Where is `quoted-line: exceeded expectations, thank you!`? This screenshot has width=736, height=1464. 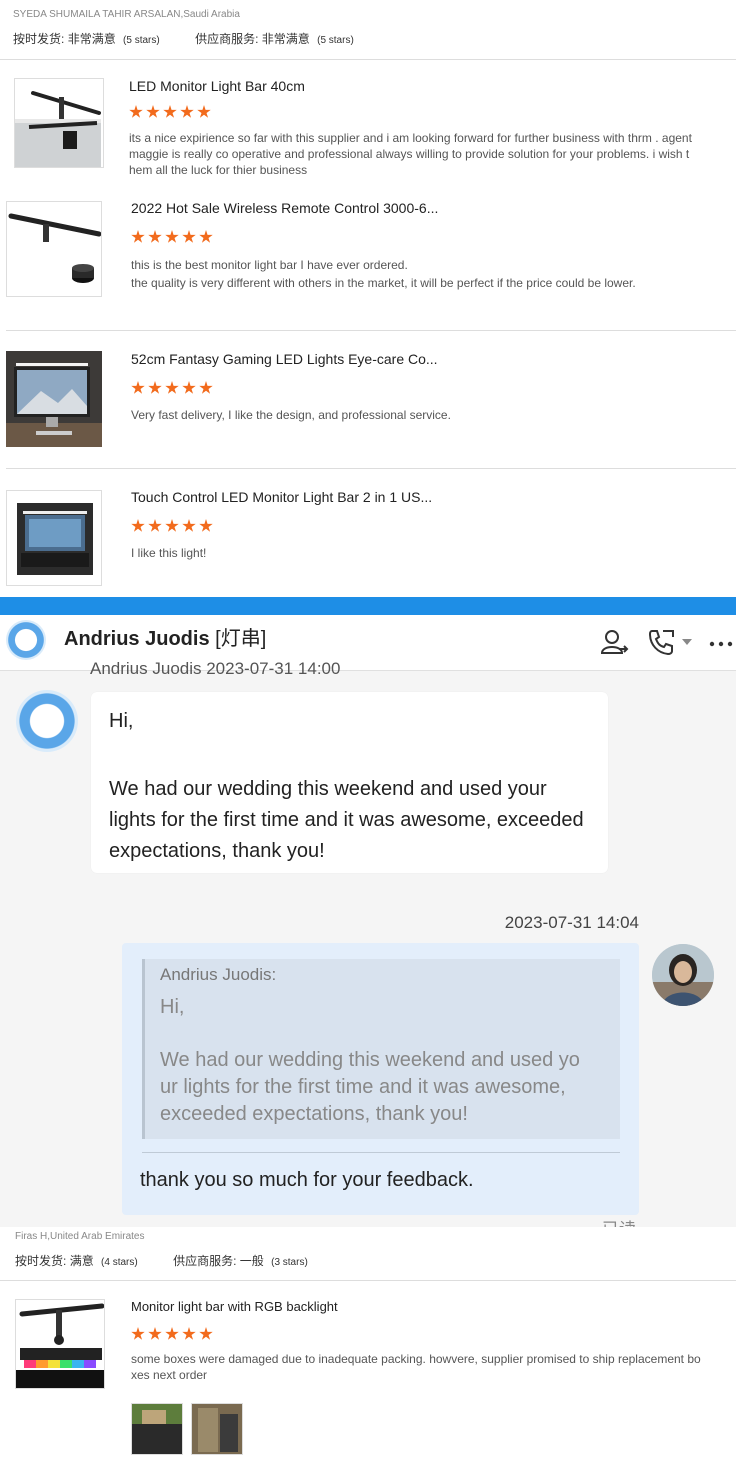 quoted-line: exceeded expectations, thank you! is located at coordinates (314, 1114).